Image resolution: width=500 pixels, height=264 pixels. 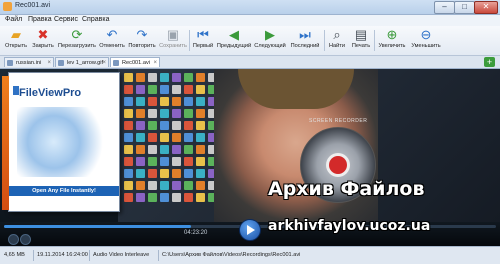 I want to click on redo-icon: ↷, so click(x=142, y=34).